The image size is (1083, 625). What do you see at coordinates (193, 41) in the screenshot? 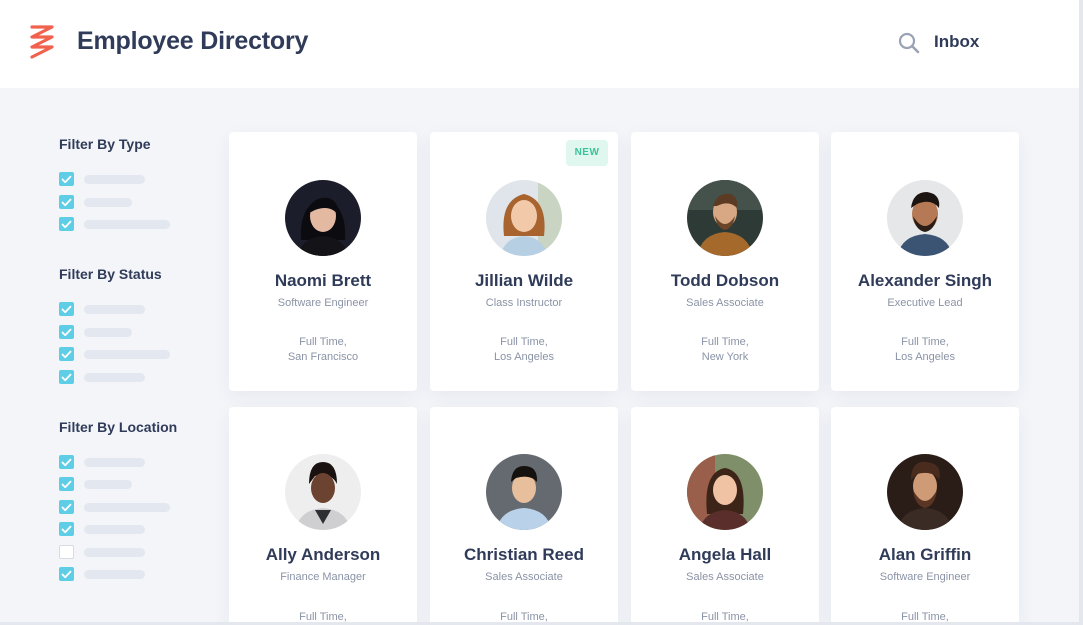
I see `app-title: Employee Directory` at bounding box center [193, 41].